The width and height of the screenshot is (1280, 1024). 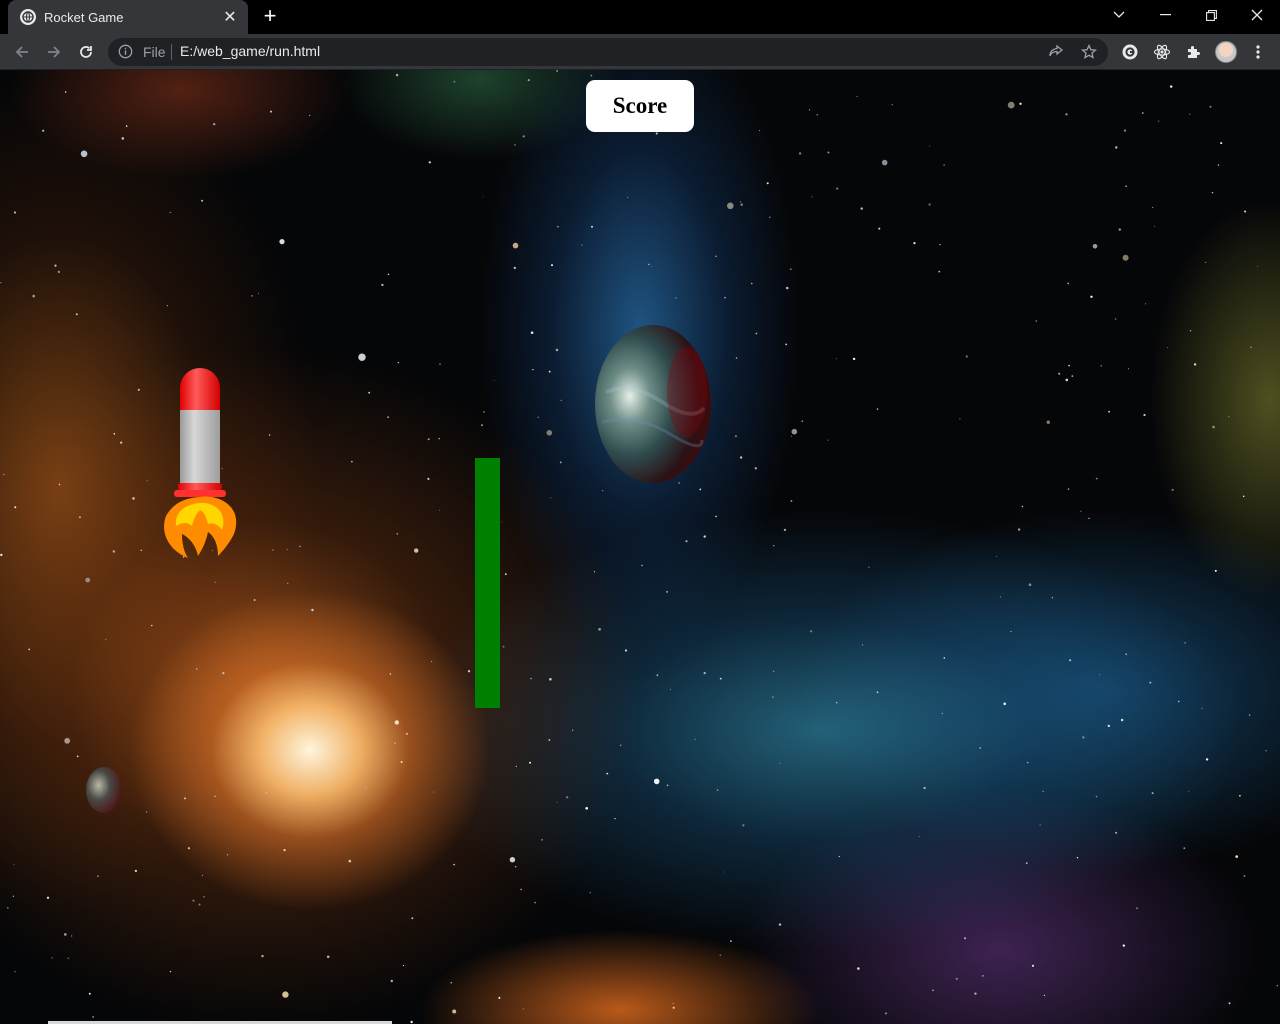 What do you see at coordinates (1056, 54) in the screenshot?
I see `share-icon` at bounding box center [1056, 54].